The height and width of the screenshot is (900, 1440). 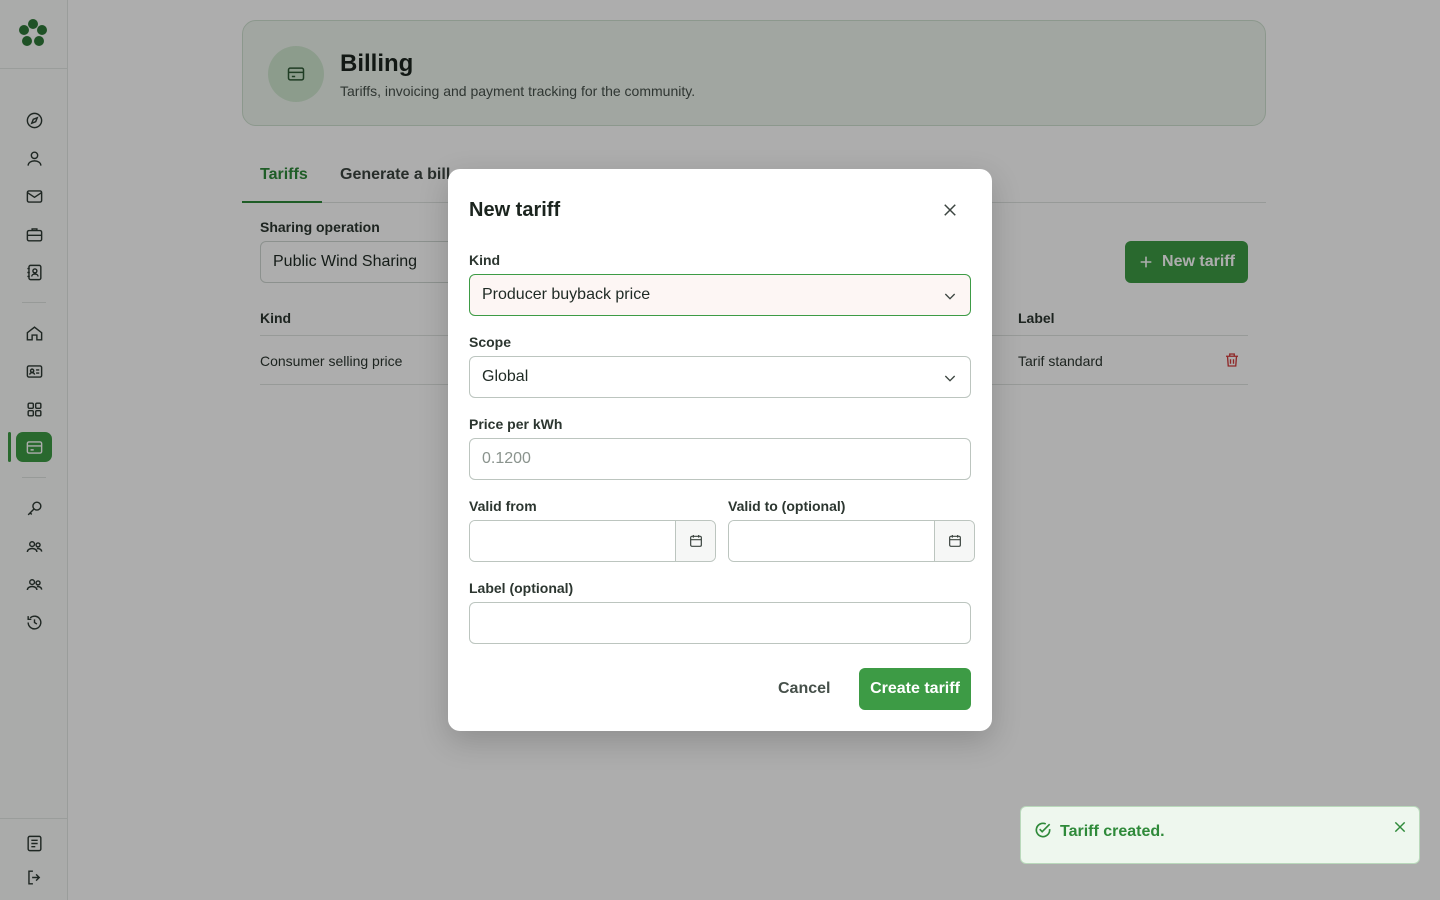 What do you see at coordinates (950, 210) in the screenshot?
I see `close-icon` at bounding box center [950, 210].